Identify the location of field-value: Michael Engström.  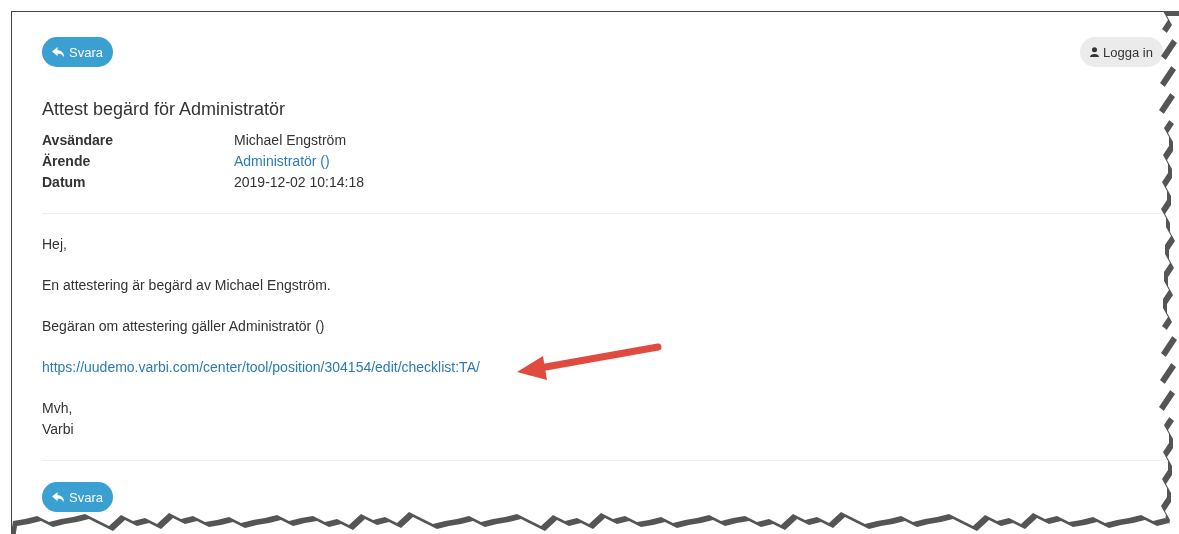
(291, 140).